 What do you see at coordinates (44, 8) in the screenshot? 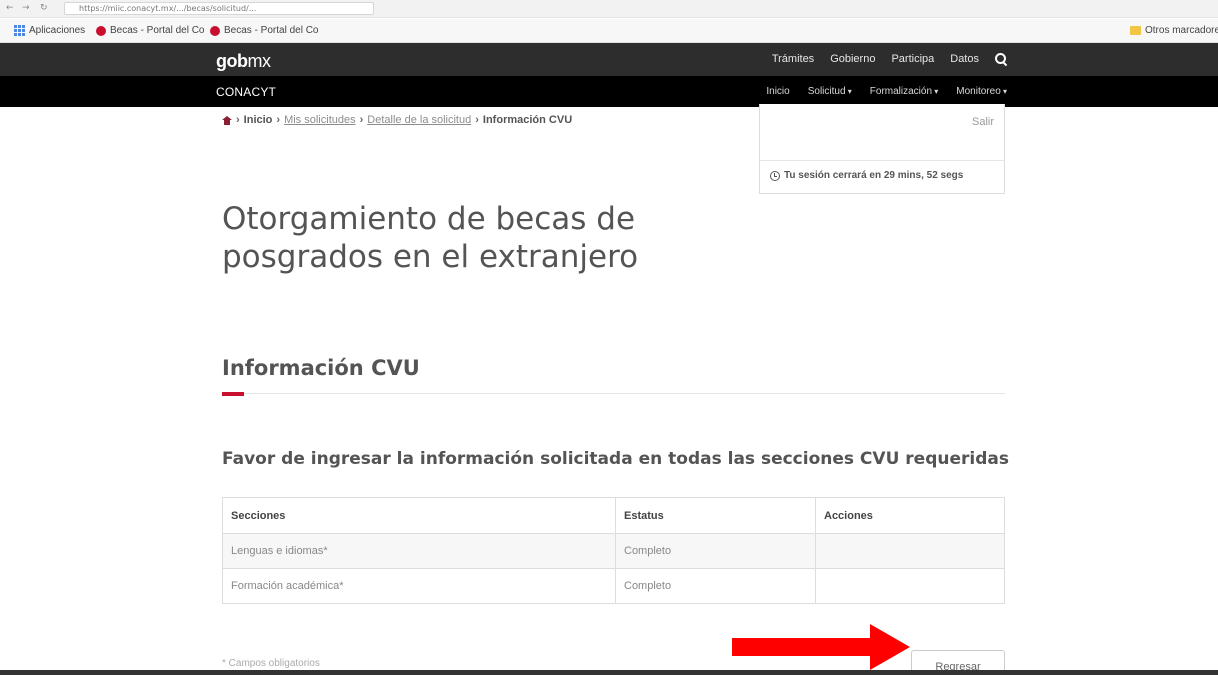
I see `reload-icon: ↻` at bounding box center [44, 8].